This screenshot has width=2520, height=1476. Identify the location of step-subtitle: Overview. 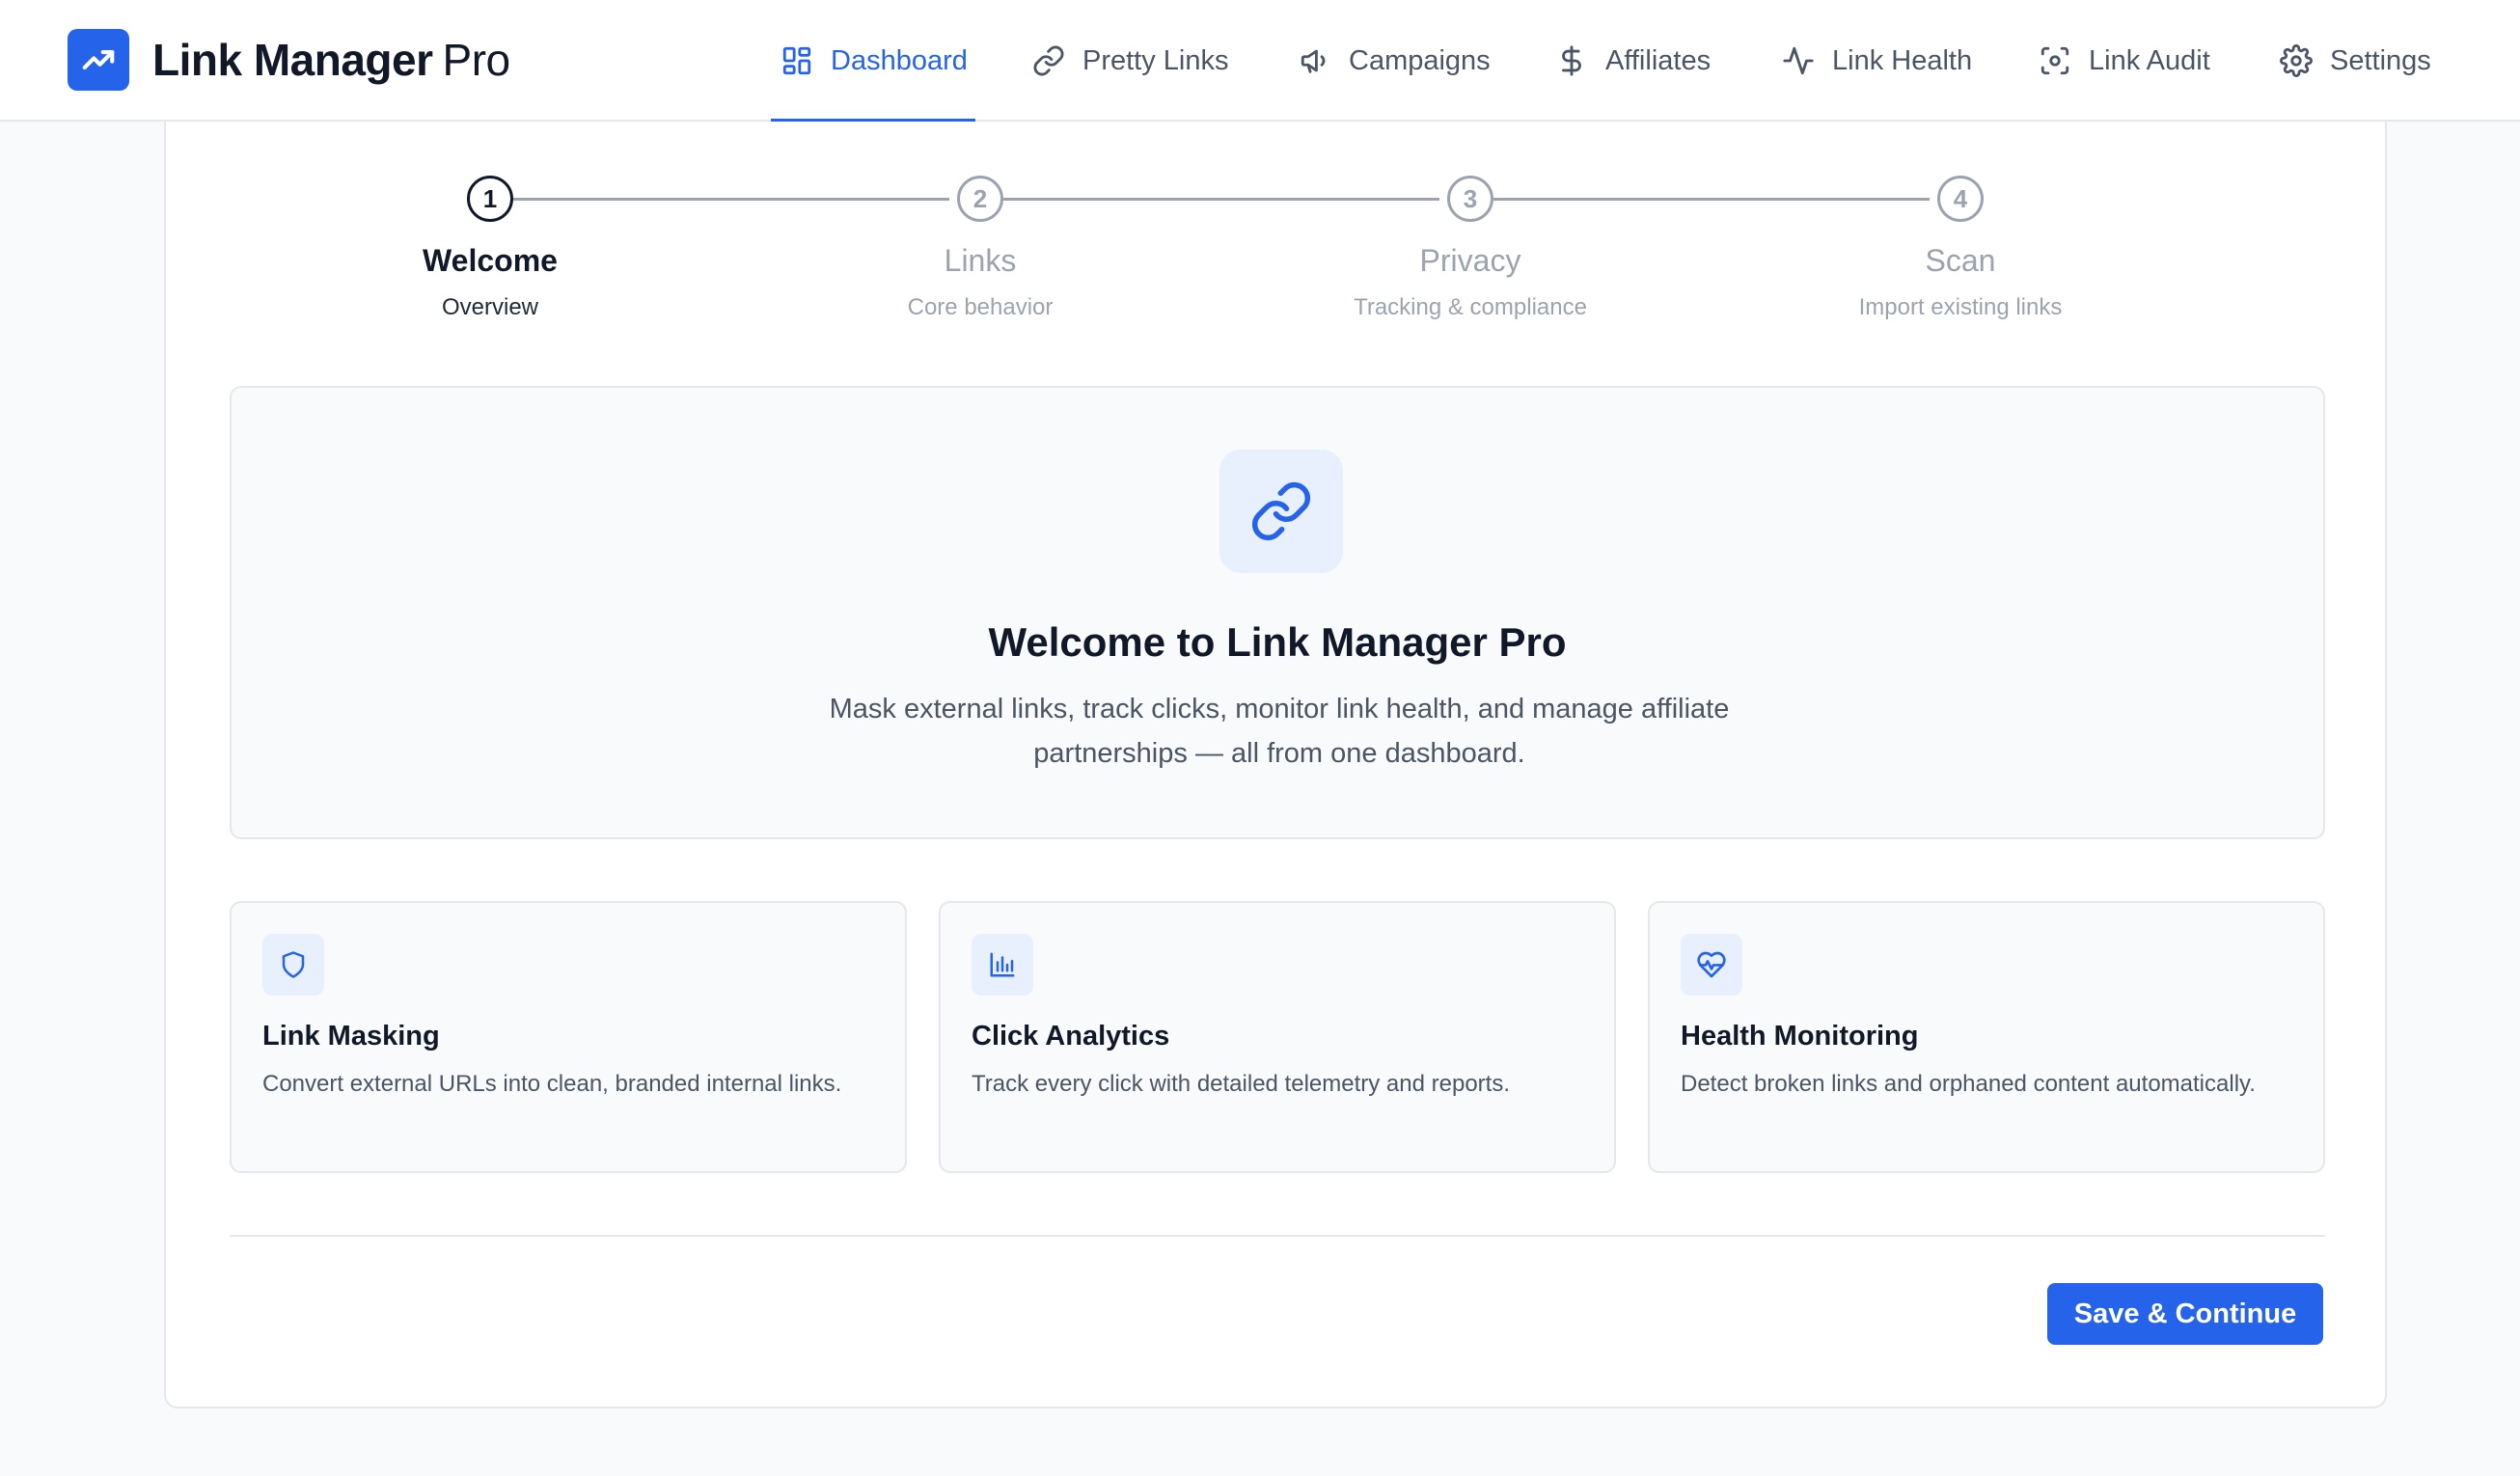
(490, 307).